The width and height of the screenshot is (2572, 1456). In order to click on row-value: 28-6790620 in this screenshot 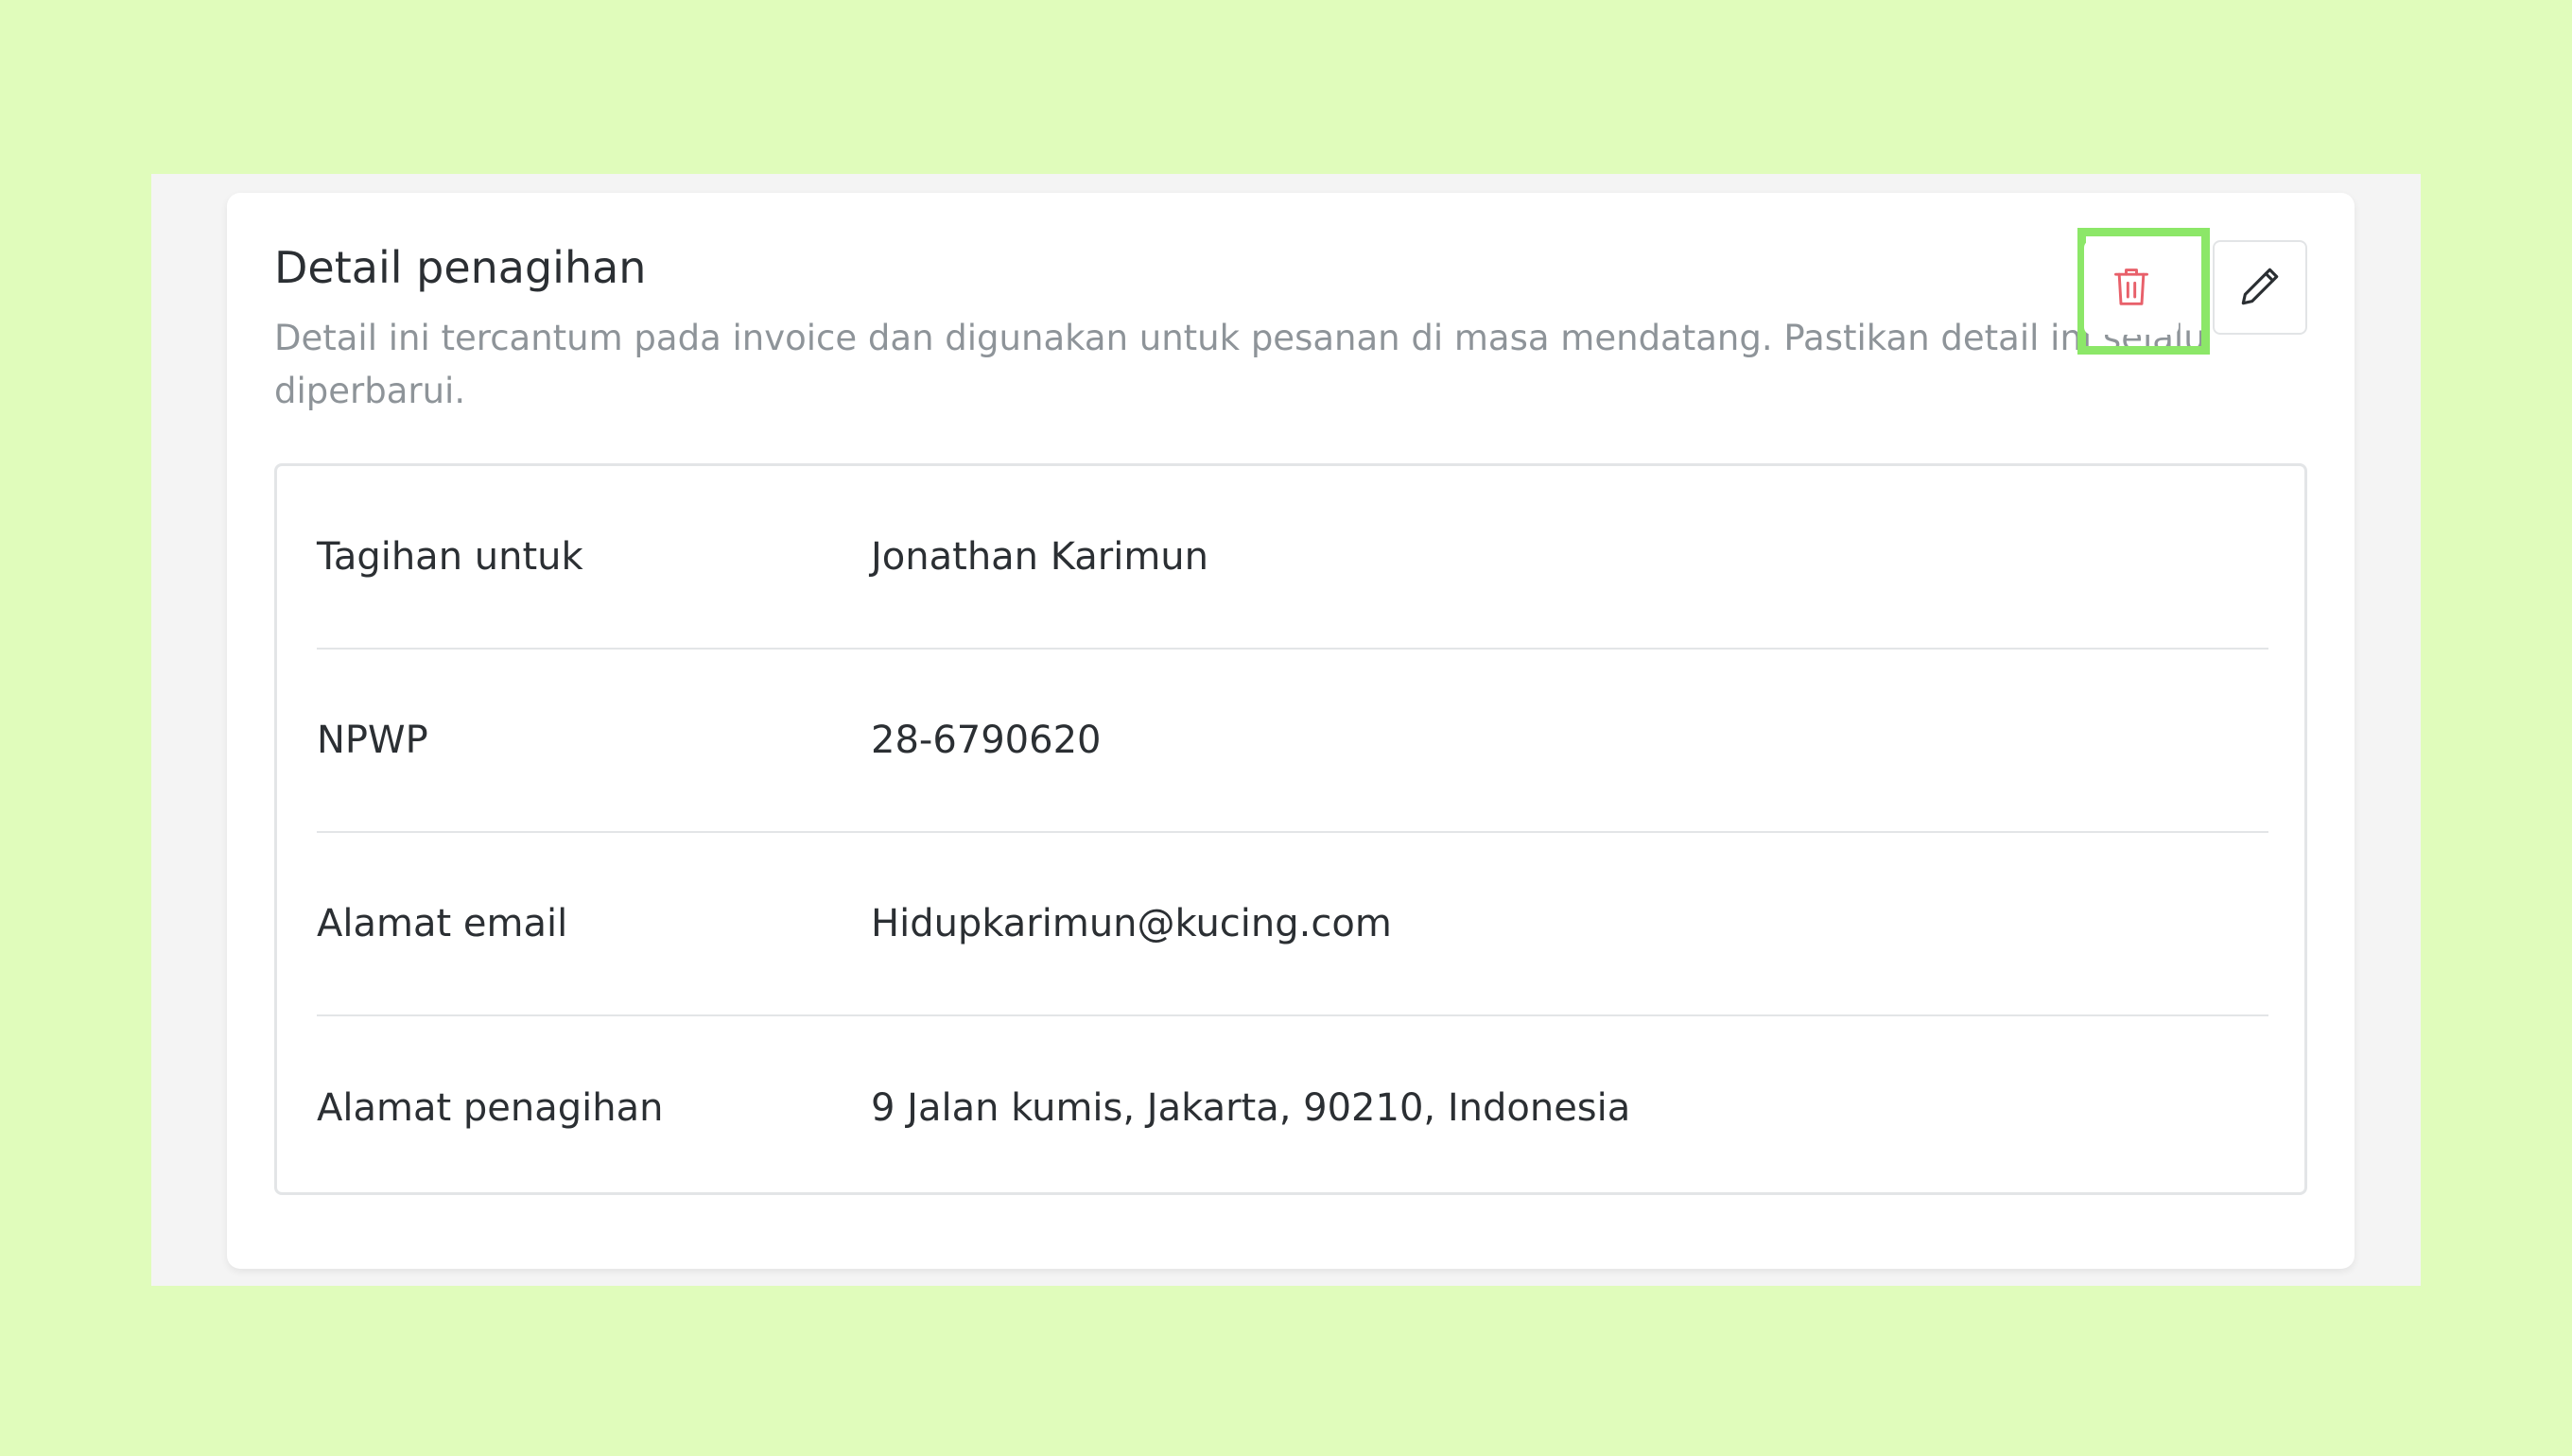, I will do `click(986, 740)`.